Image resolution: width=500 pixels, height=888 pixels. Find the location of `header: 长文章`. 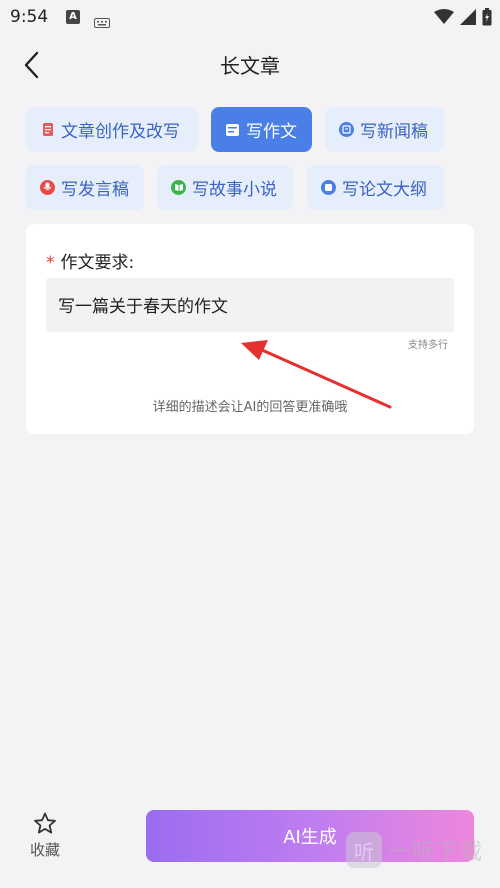

header: 长文章 is located at coordinates (250, 64).